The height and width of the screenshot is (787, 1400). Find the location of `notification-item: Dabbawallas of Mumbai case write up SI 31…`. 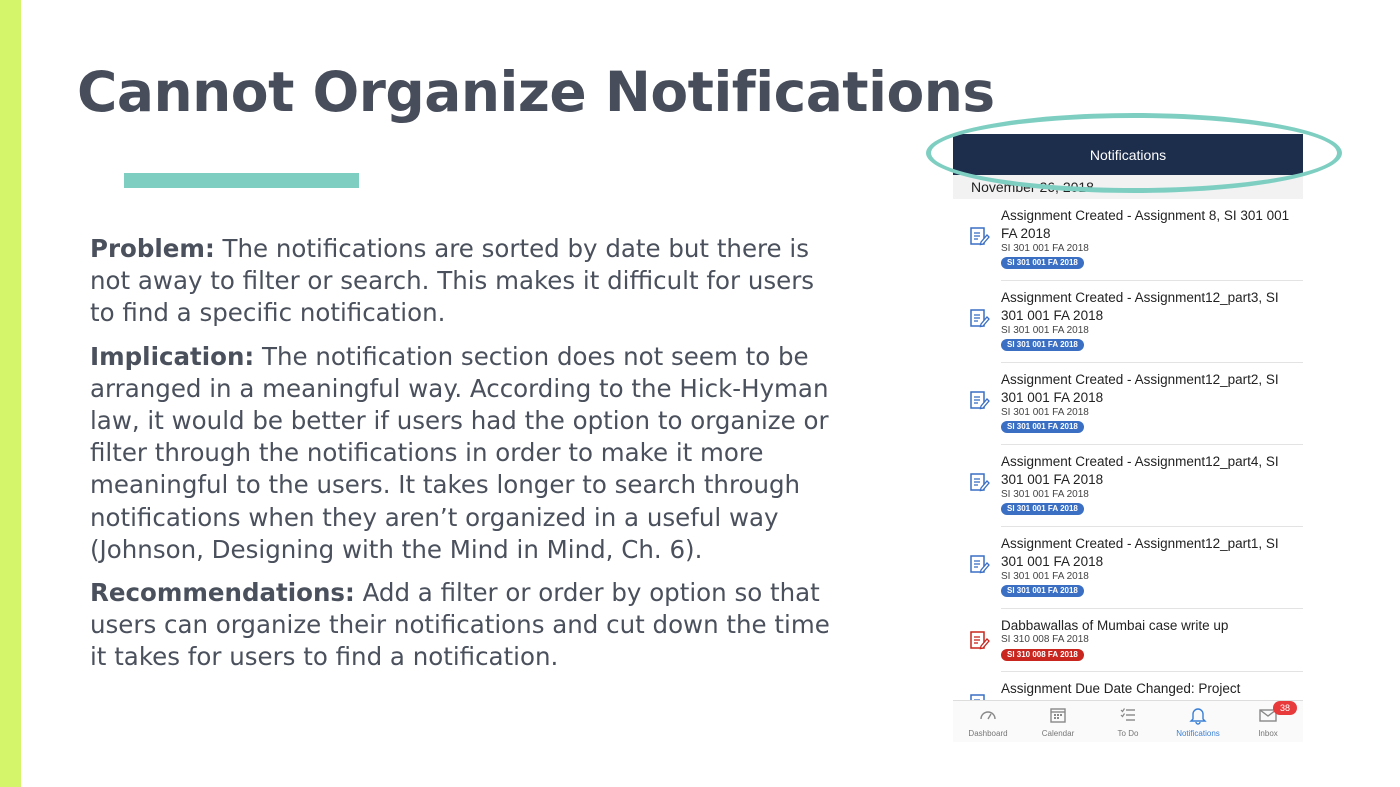

notification-item: Dabbawallas of Mumbai case write up SI 31… is located at coordinates (1136, 640).